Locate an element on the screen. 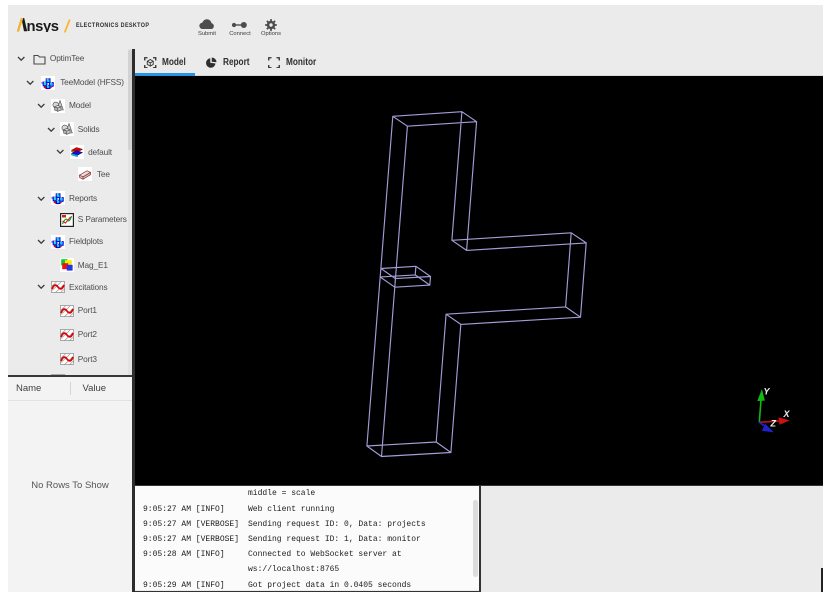 This screenshot has height=596, width=829. svg-text: X is located at coordinates (786, 414).